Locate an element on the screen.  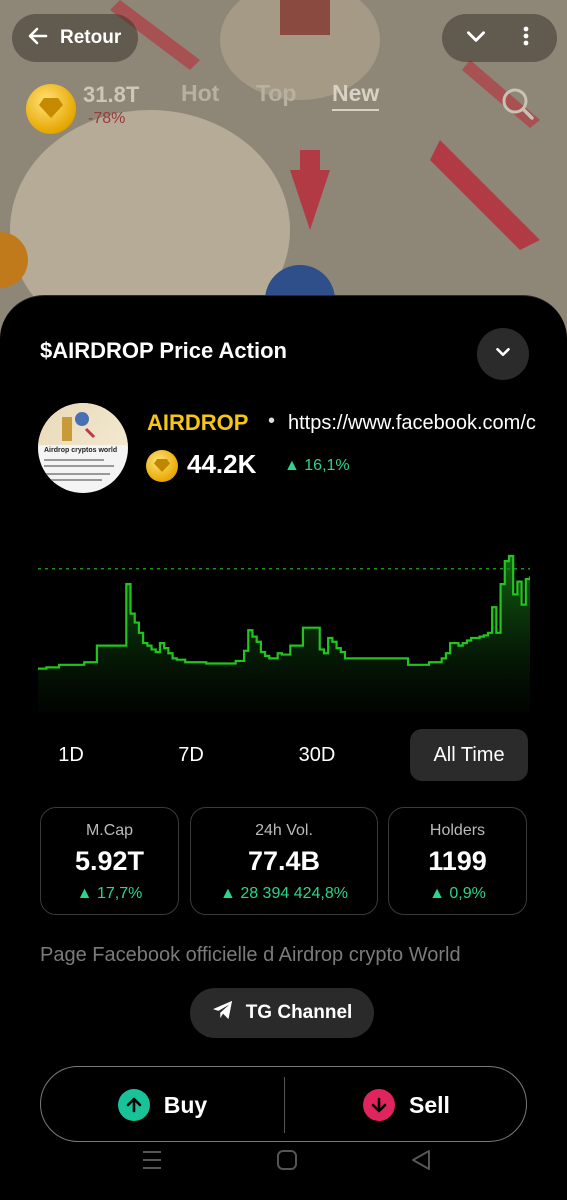
avatar-title: Airdrop cryptos world is located at coordinates (81, 450).